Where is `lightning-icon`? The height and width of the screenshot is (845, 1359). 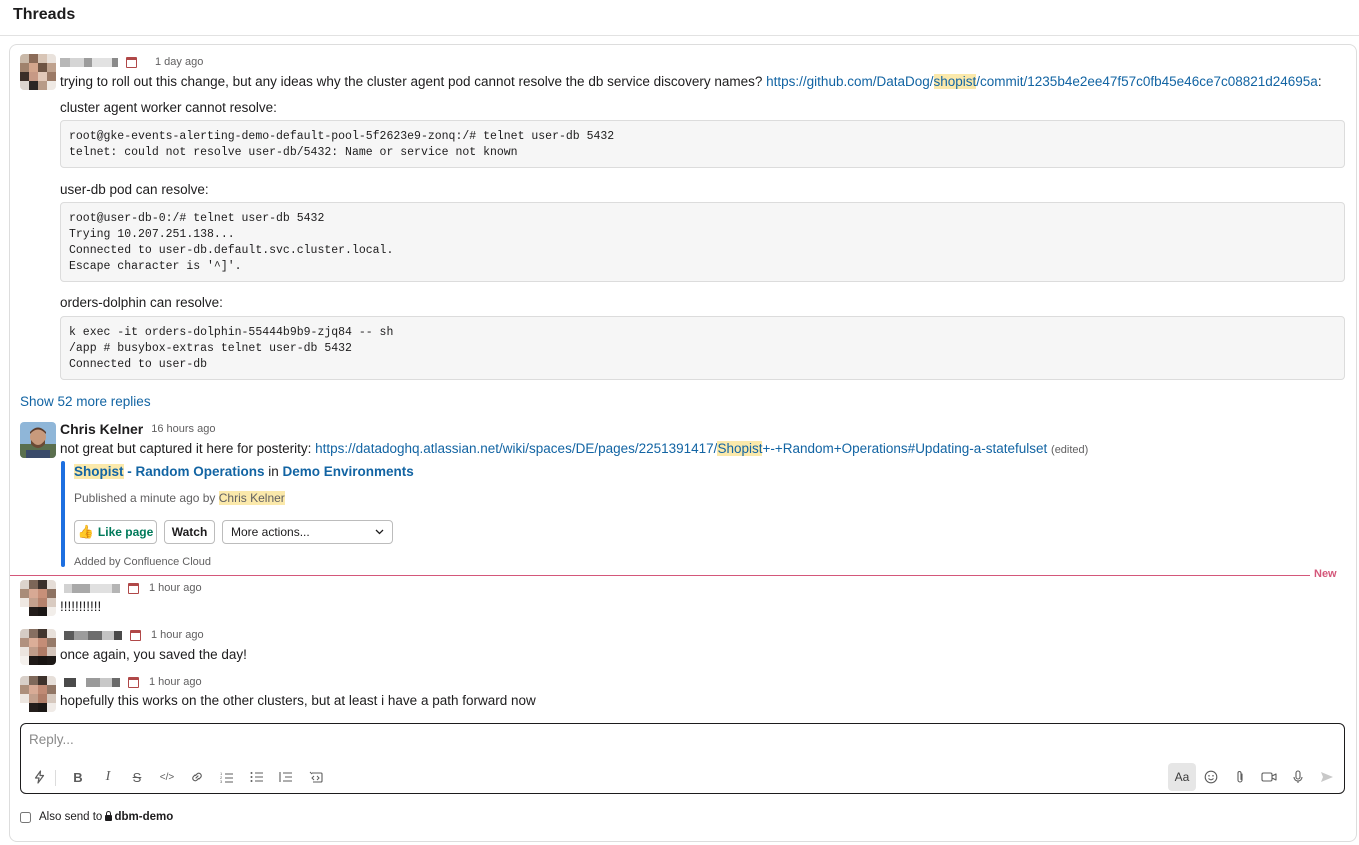 lightning-icon is located at coordinates (39, 777).